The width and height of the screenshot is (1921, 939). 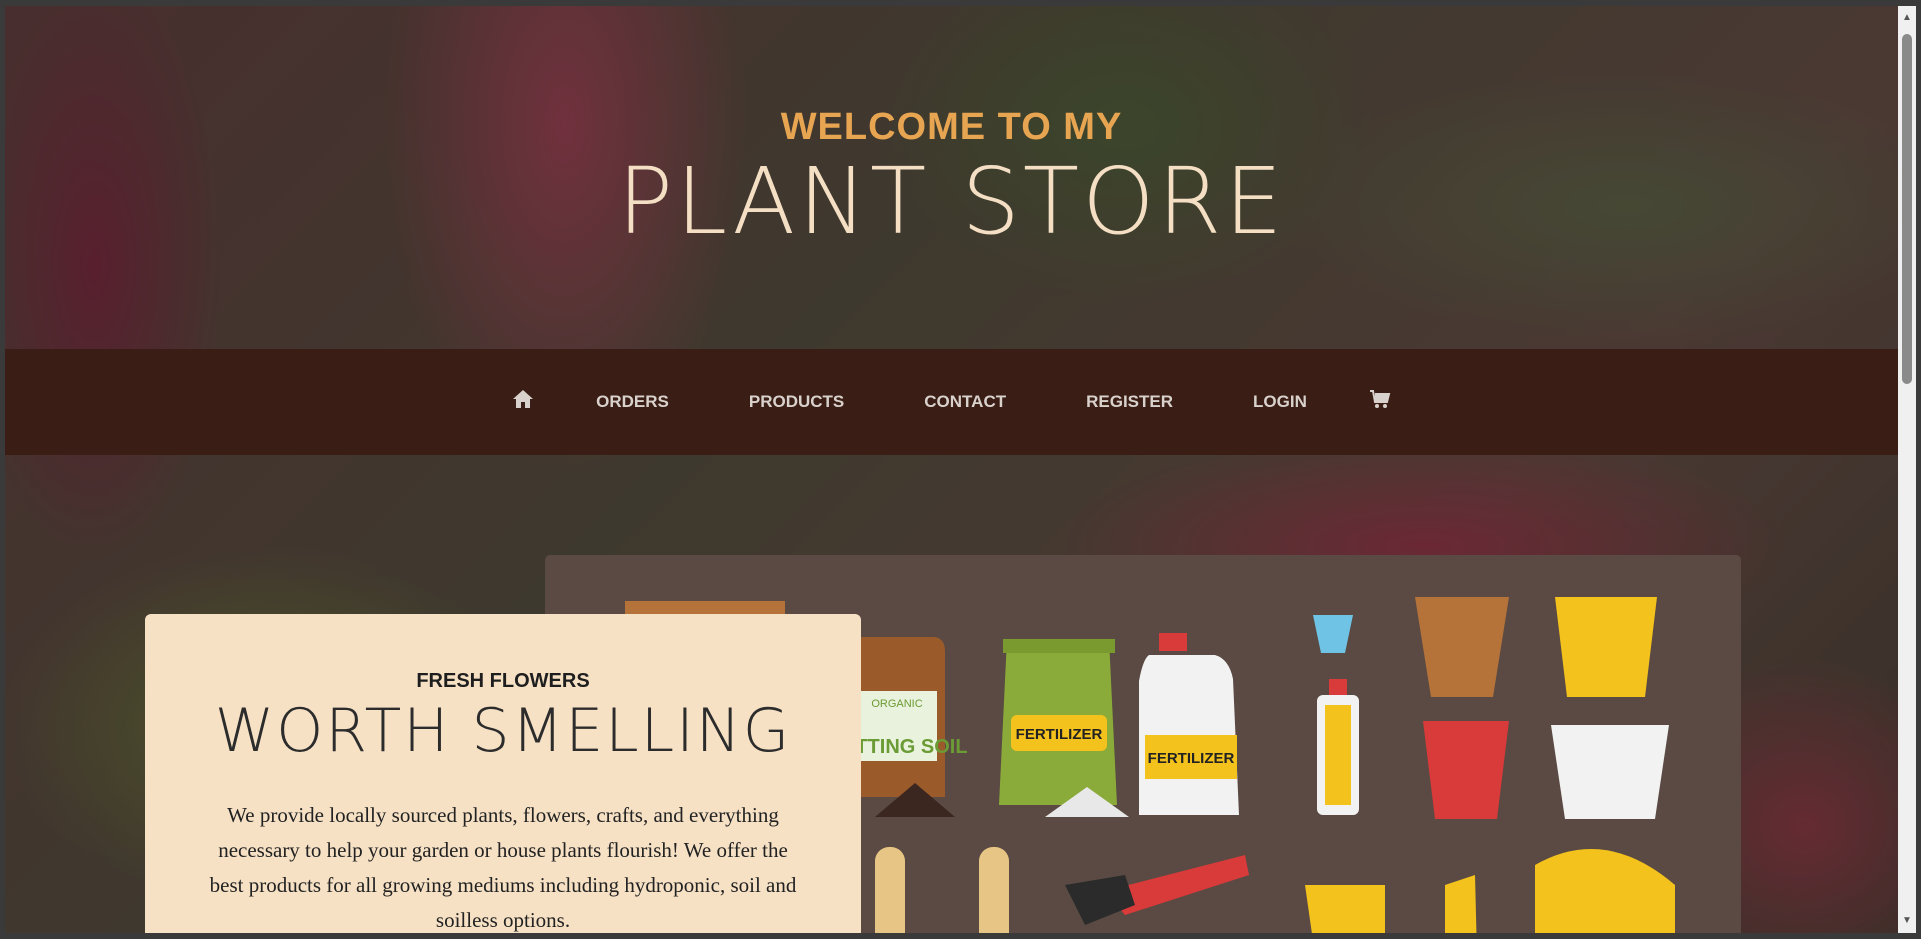 I want to click on scrollbar-thumb, so click(x=1907, y=209).